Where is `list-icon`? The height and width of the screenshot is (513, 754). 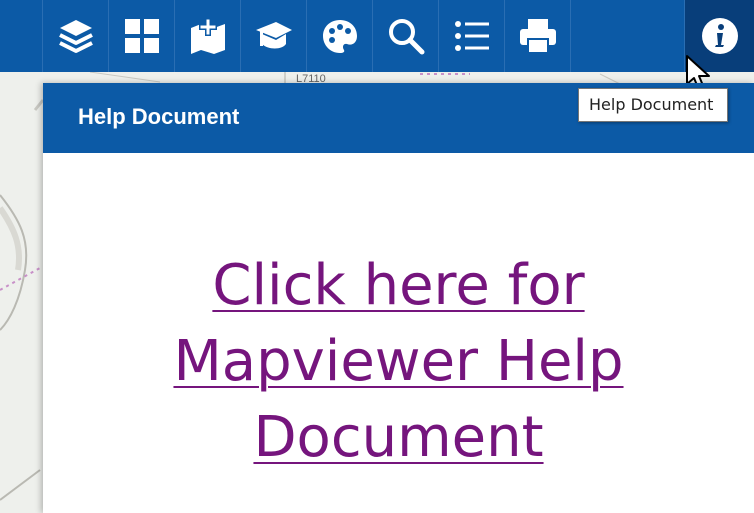
list-icon is located at coordinates (471, 36).